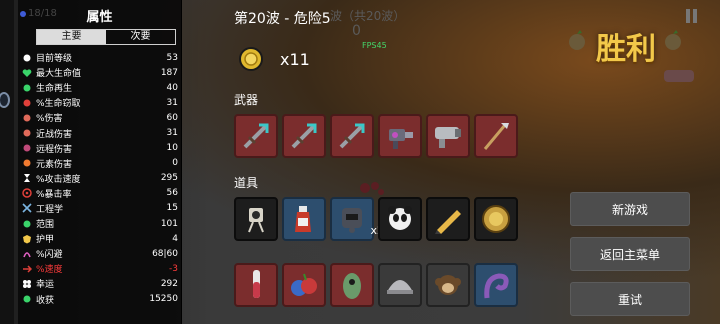  I want to click on range-icon, so click(27, 224).